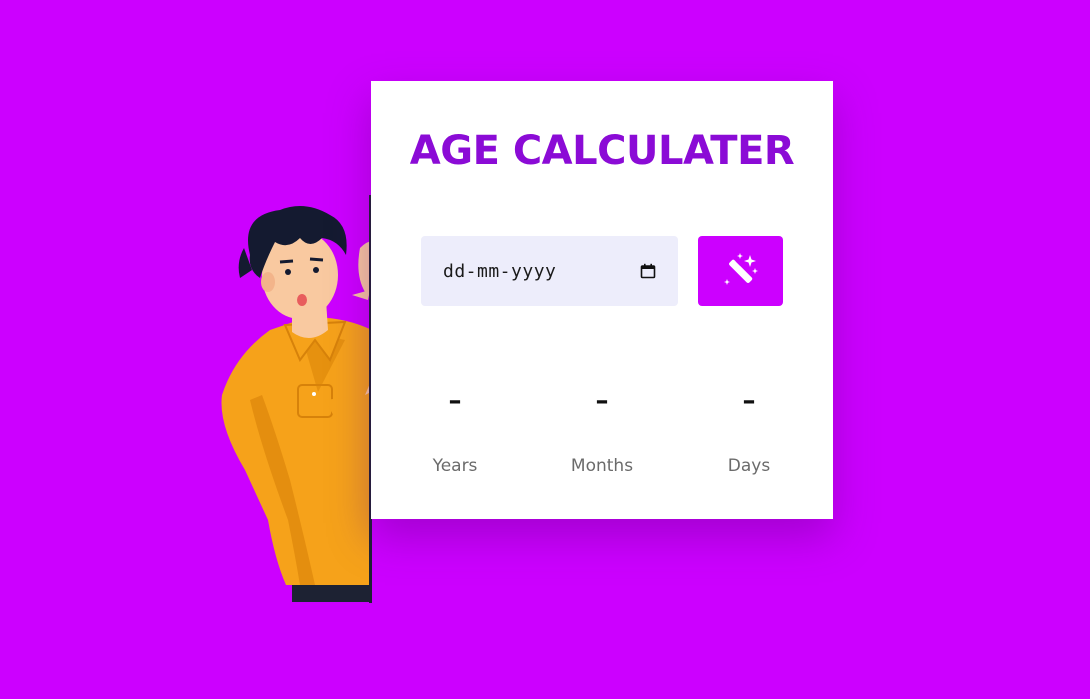 The width and height of the screenshot is (1090, 699). I want to click on page-title: AGE CALCULATER, so click(602, 151).